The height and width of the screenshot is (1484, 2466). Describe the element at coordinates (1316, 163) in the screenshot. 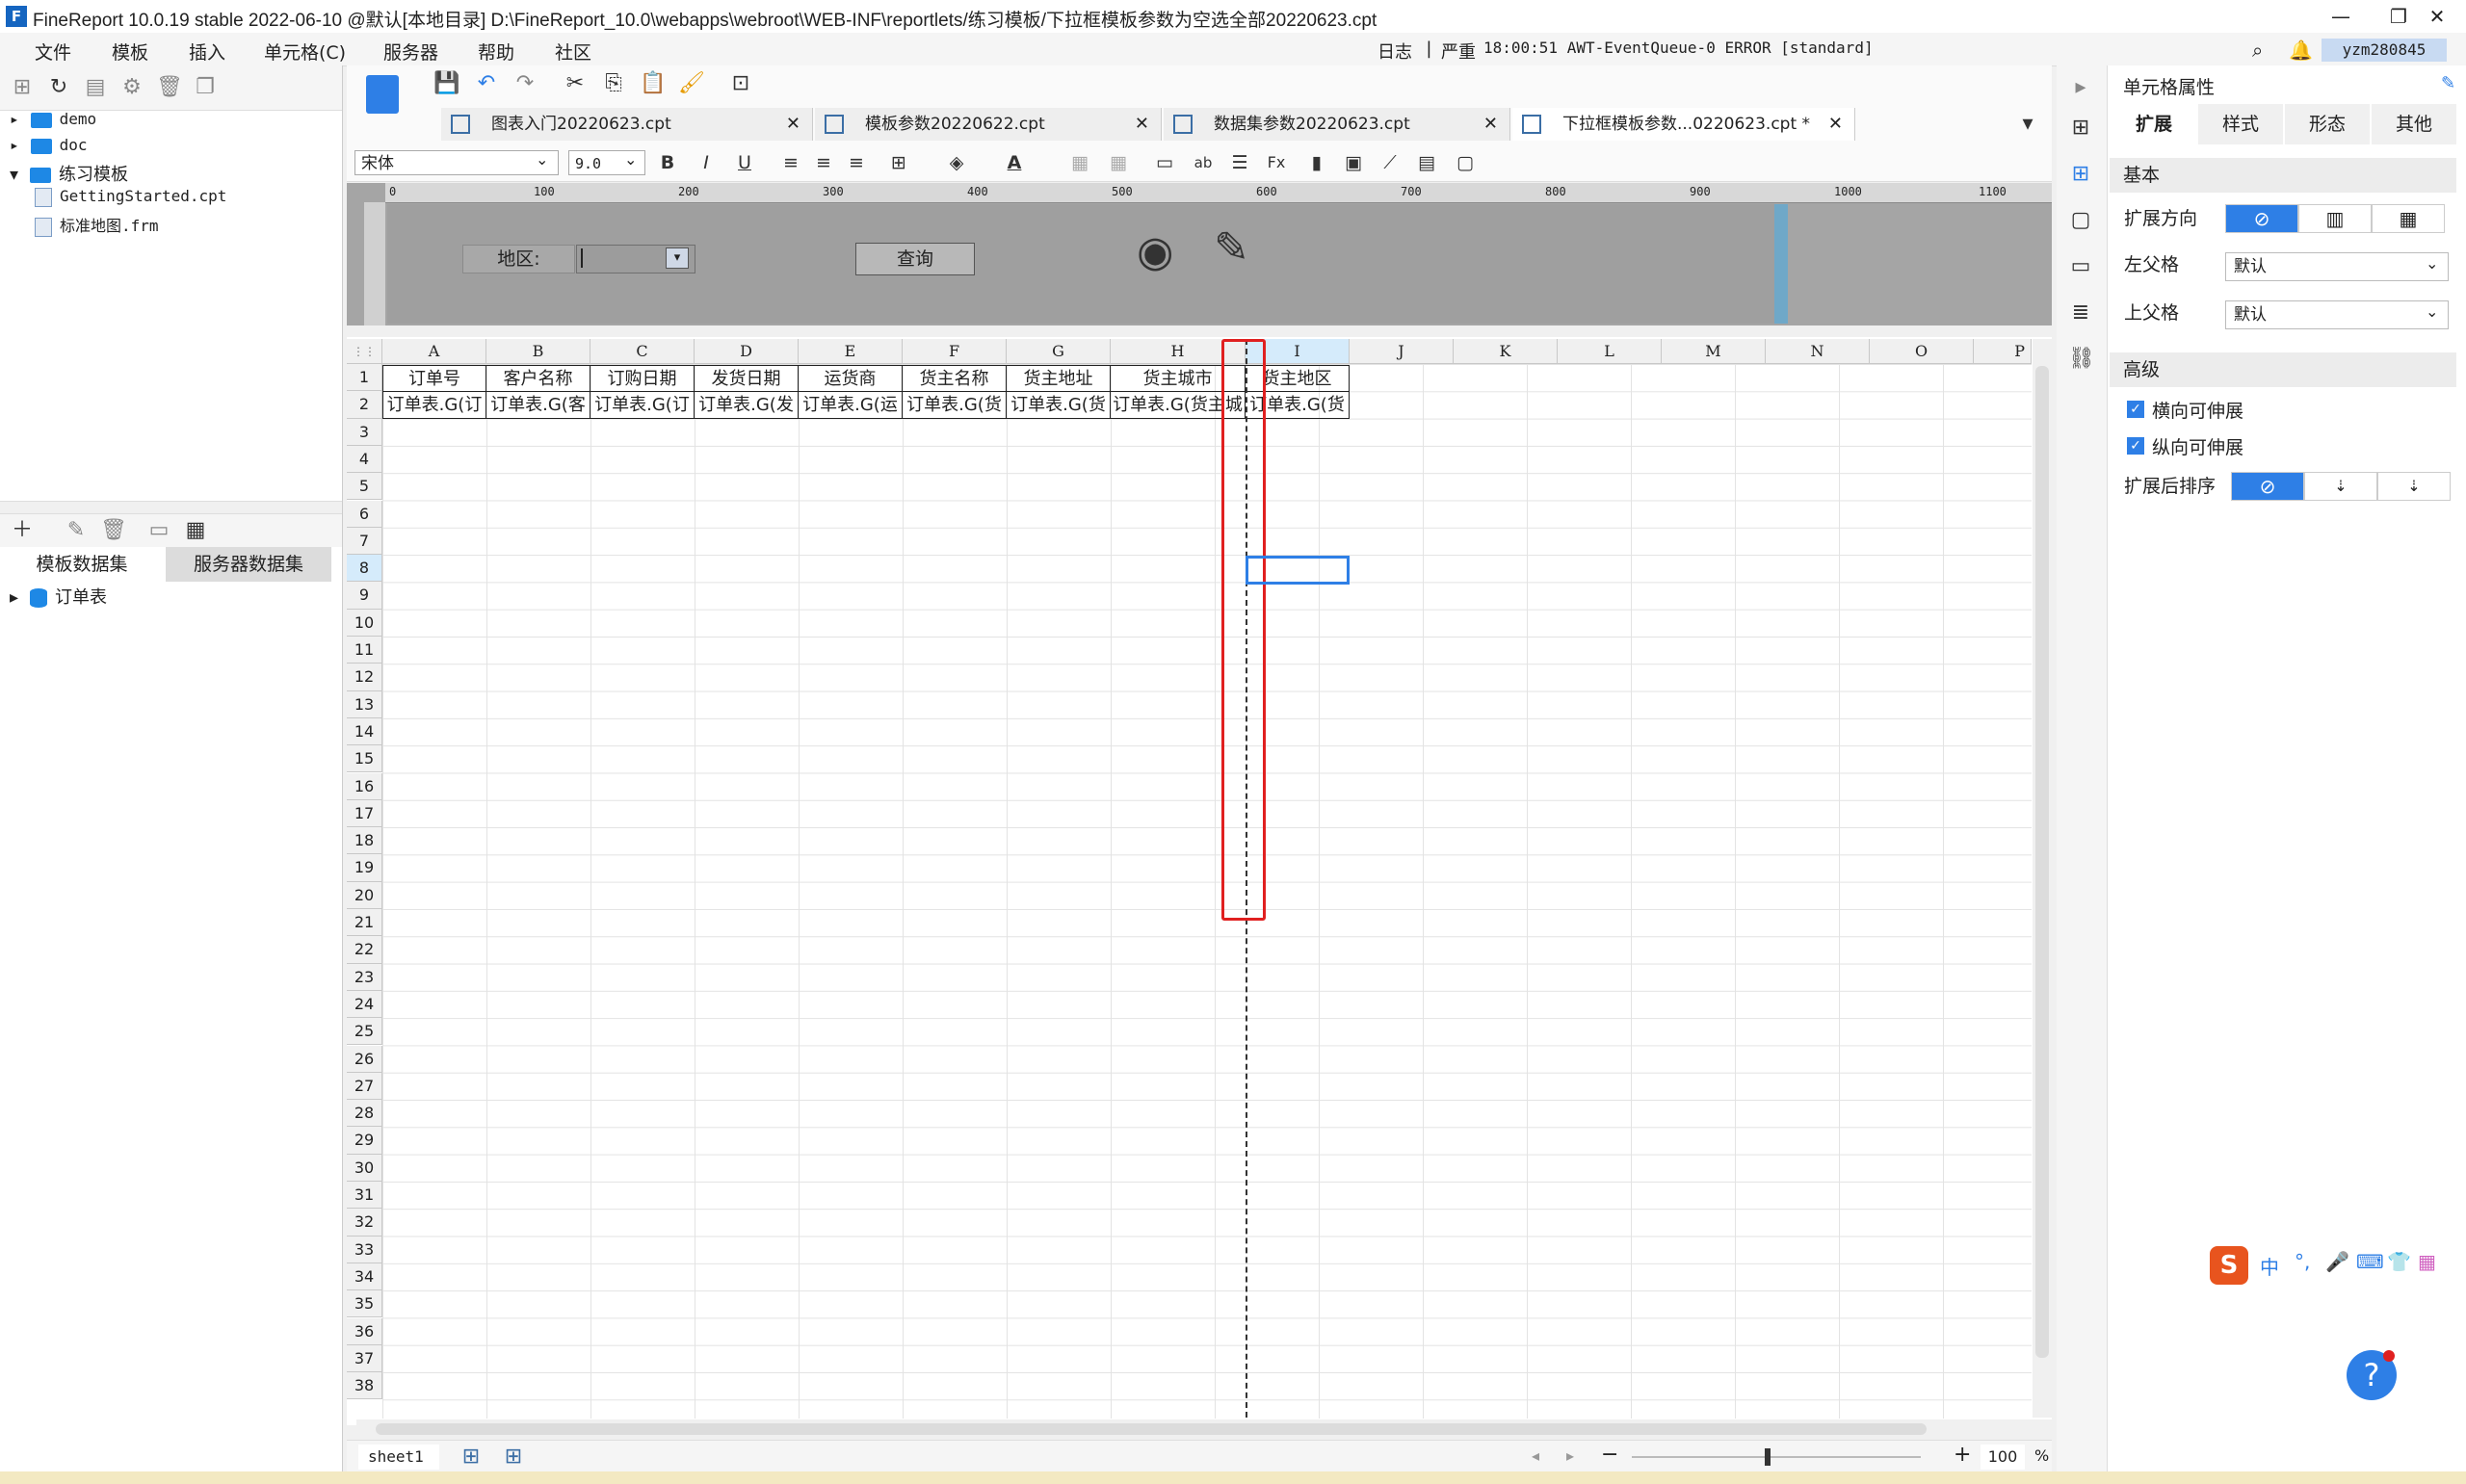

I see `chart-icon: ▮` at that location.